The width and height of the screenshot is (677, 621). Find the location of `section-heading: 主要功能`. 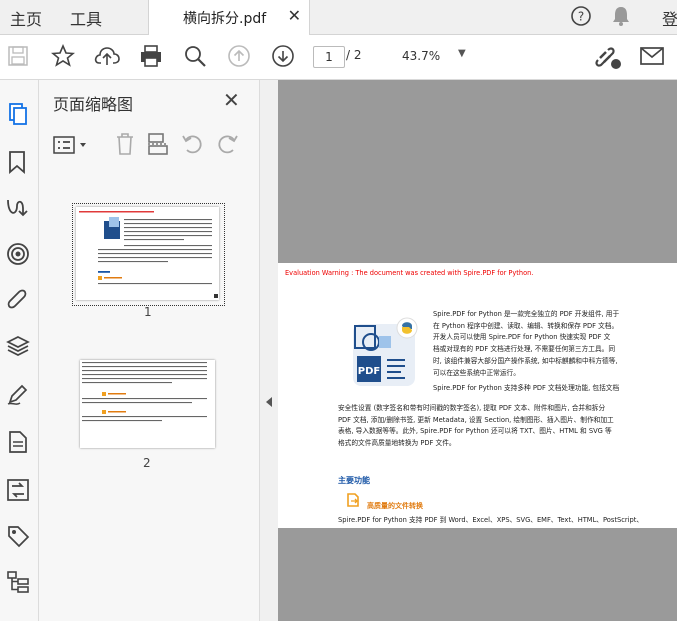

section-heading: 主要功能 is located at coordinates (354, 480).